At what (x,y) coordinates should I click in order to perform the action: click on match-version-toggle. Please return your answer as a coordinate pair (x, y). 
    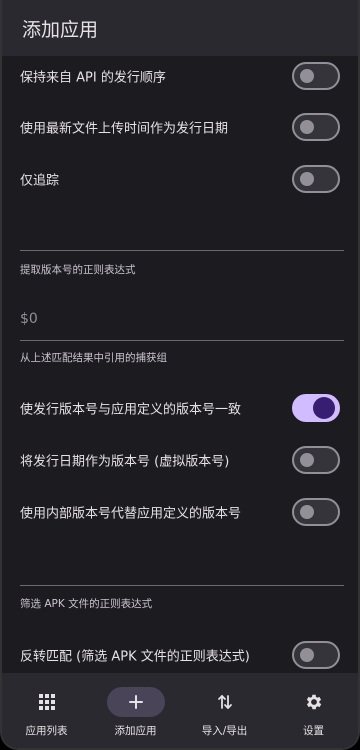
    Looking at the image, I should click on (316, 408).